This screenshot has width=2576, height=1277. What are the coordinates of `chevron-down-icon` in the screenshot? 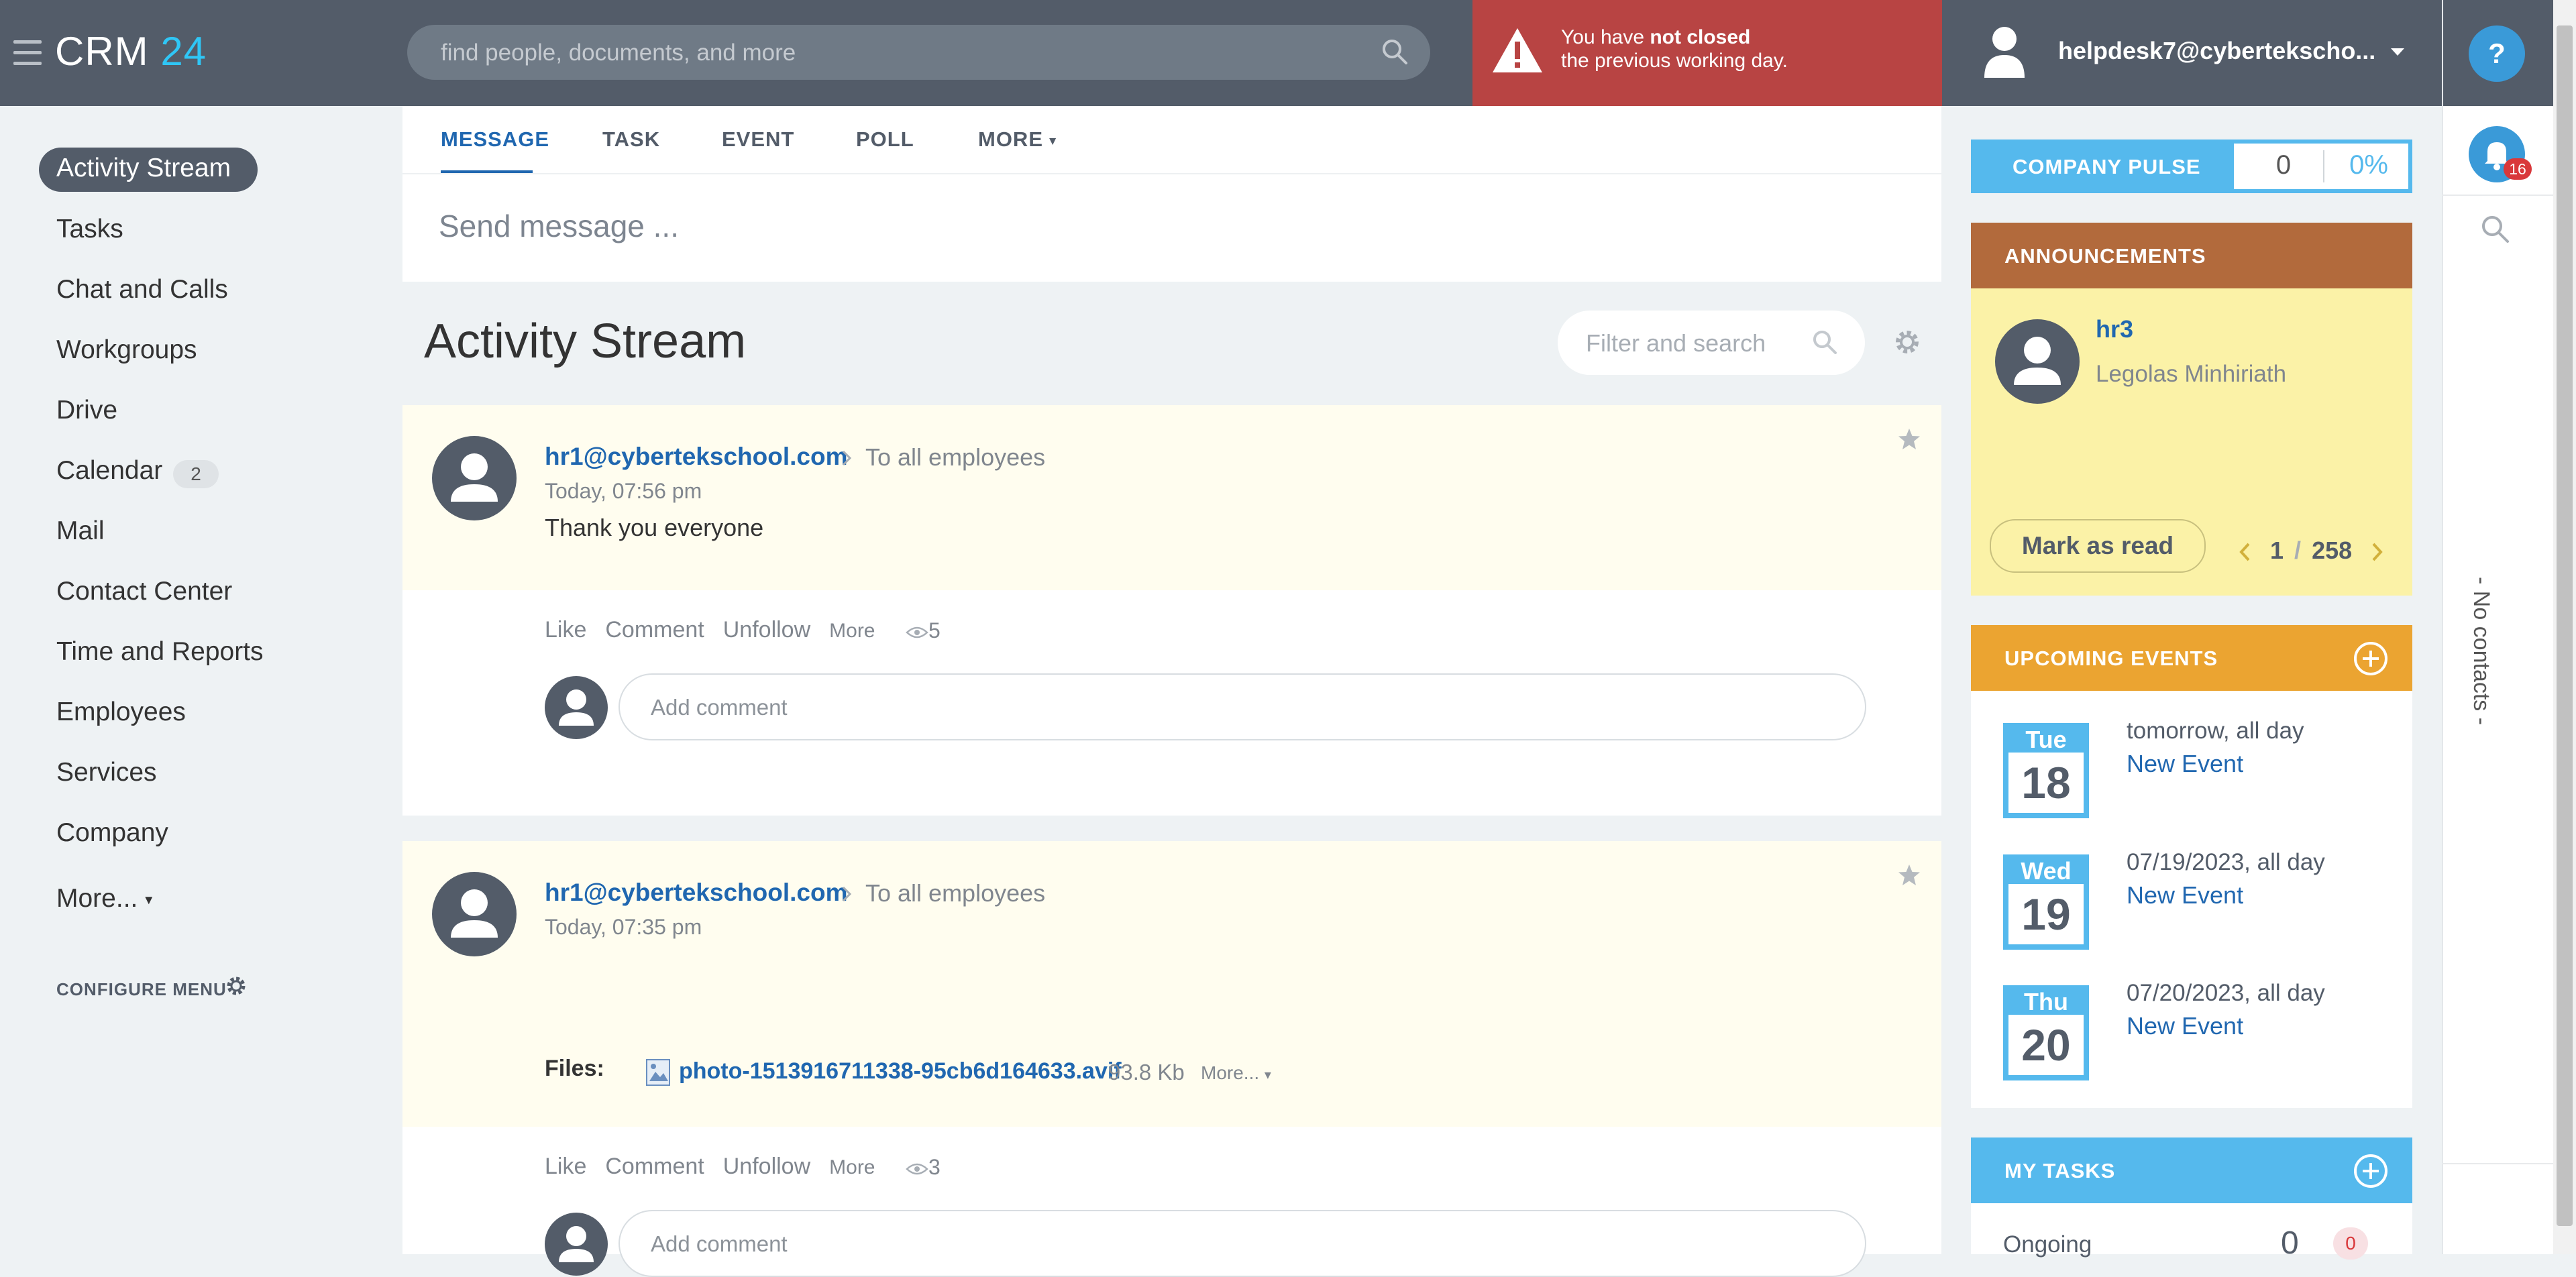 It's located at (2397, 51).